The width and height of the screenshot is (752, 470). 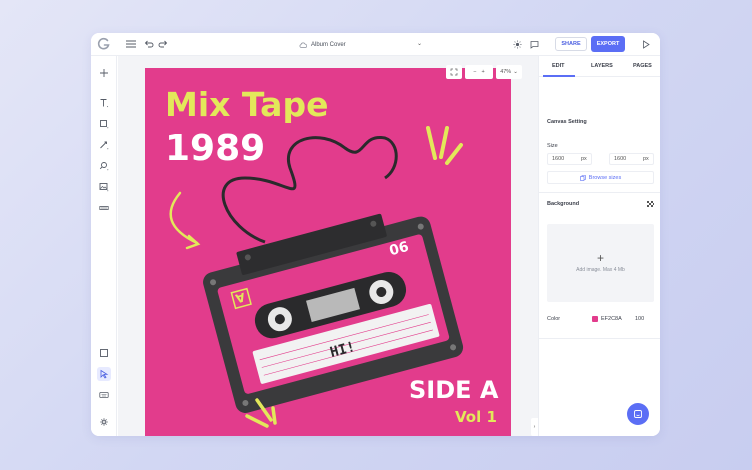 What do you see at coordinates (163, 44) in the screenshot?
I see `redo-icon` at bounding box center [163, 44].